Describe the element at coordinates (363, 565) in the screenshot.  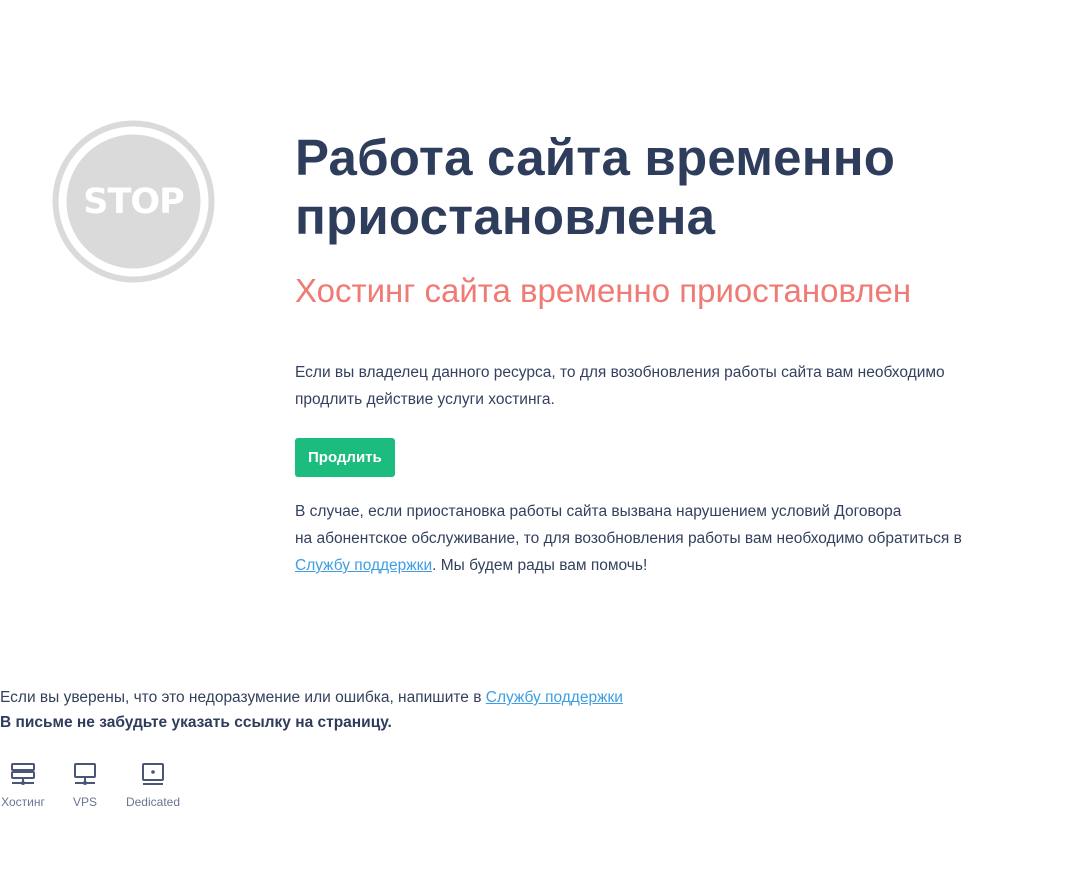
I see `support-link: Службу поддержки` at that location.